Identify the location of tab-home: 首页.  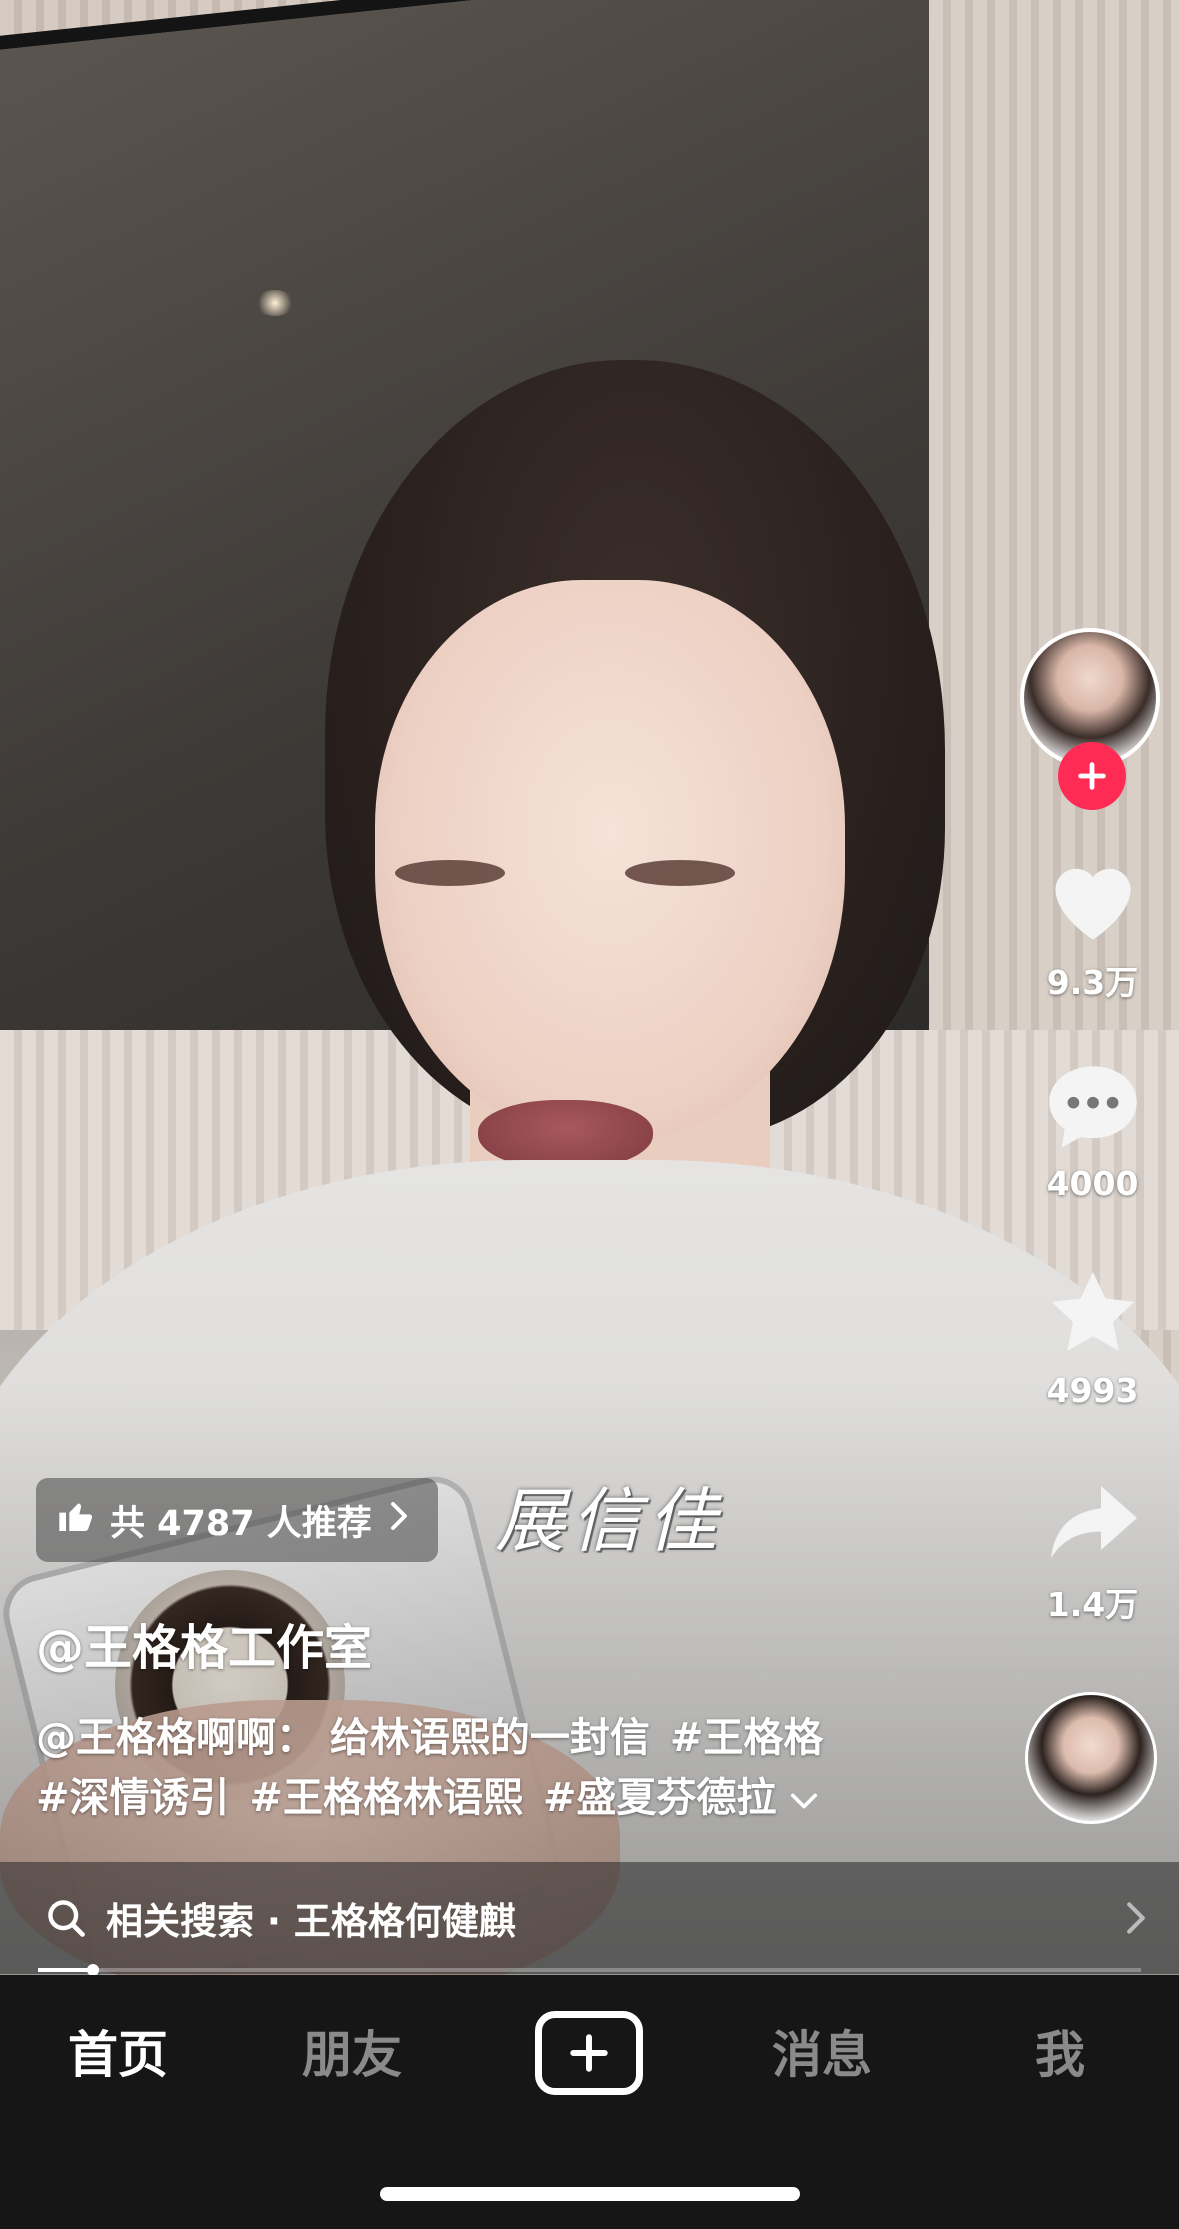
(118, 2055).